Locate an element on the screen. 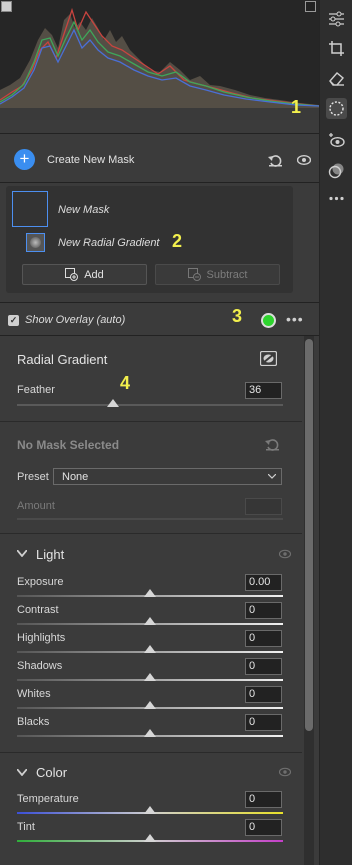 The width and height of the screenshot is (352, 865). radial-gradient-icon is located at coordinates (35, 242).